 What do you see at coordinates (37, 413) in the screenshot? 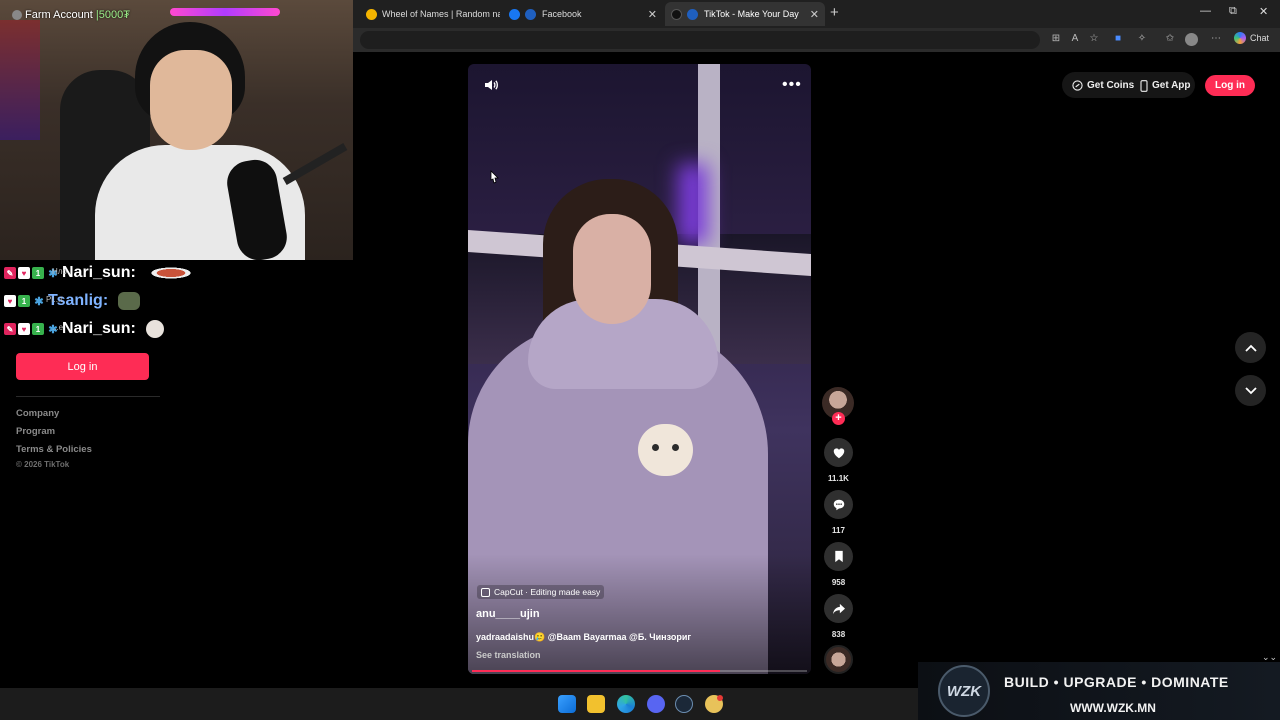
I see `footer-link-company: Company` at bounding box center [37, 413].